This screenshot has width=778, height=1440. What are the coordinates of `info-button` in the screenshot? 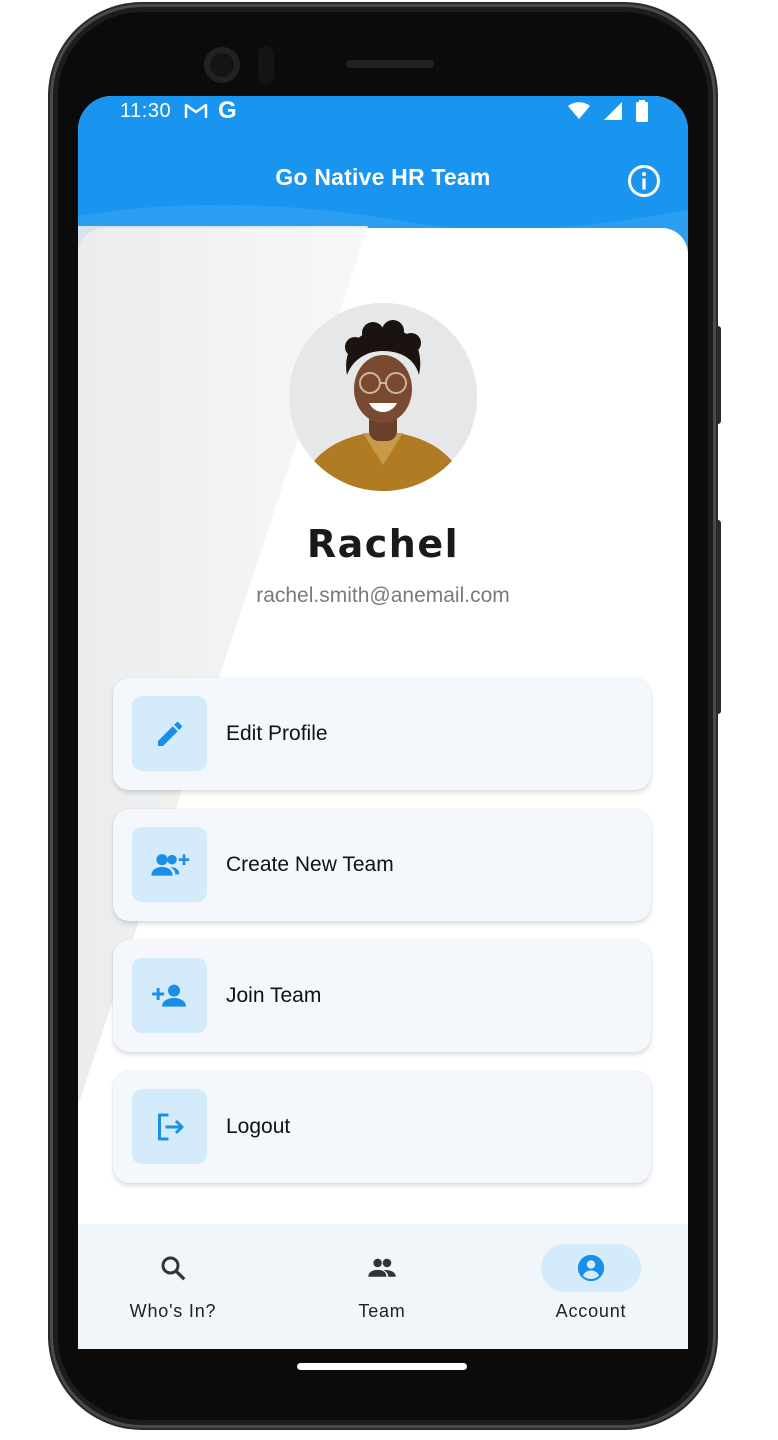 It's located at (644, 181).